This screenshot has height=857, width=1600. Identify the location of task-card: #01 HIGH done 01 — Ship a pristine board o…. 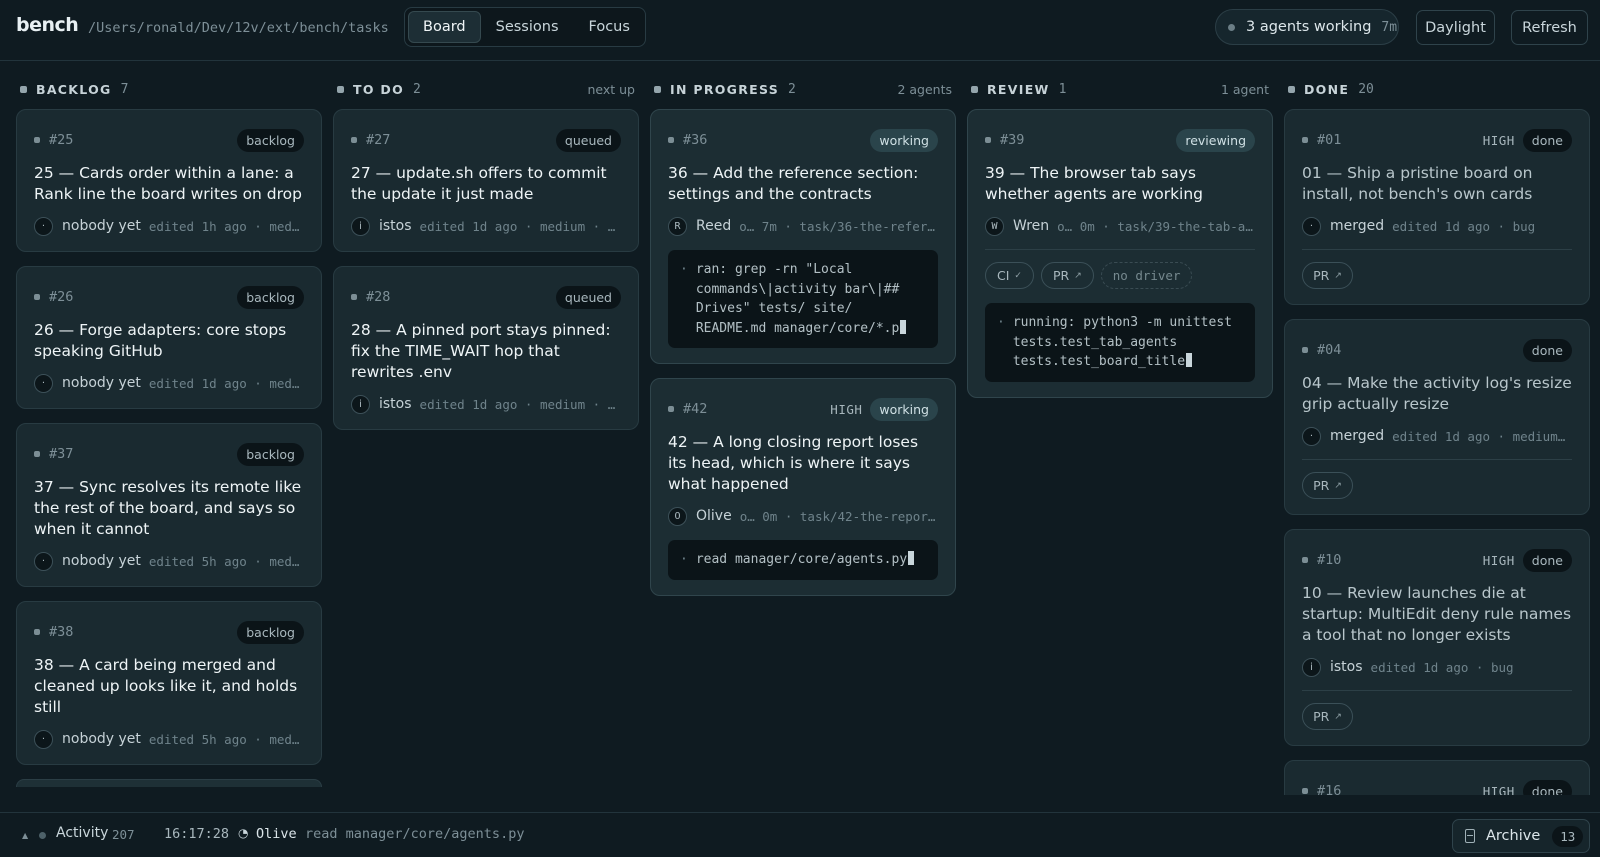
(1437, 207).